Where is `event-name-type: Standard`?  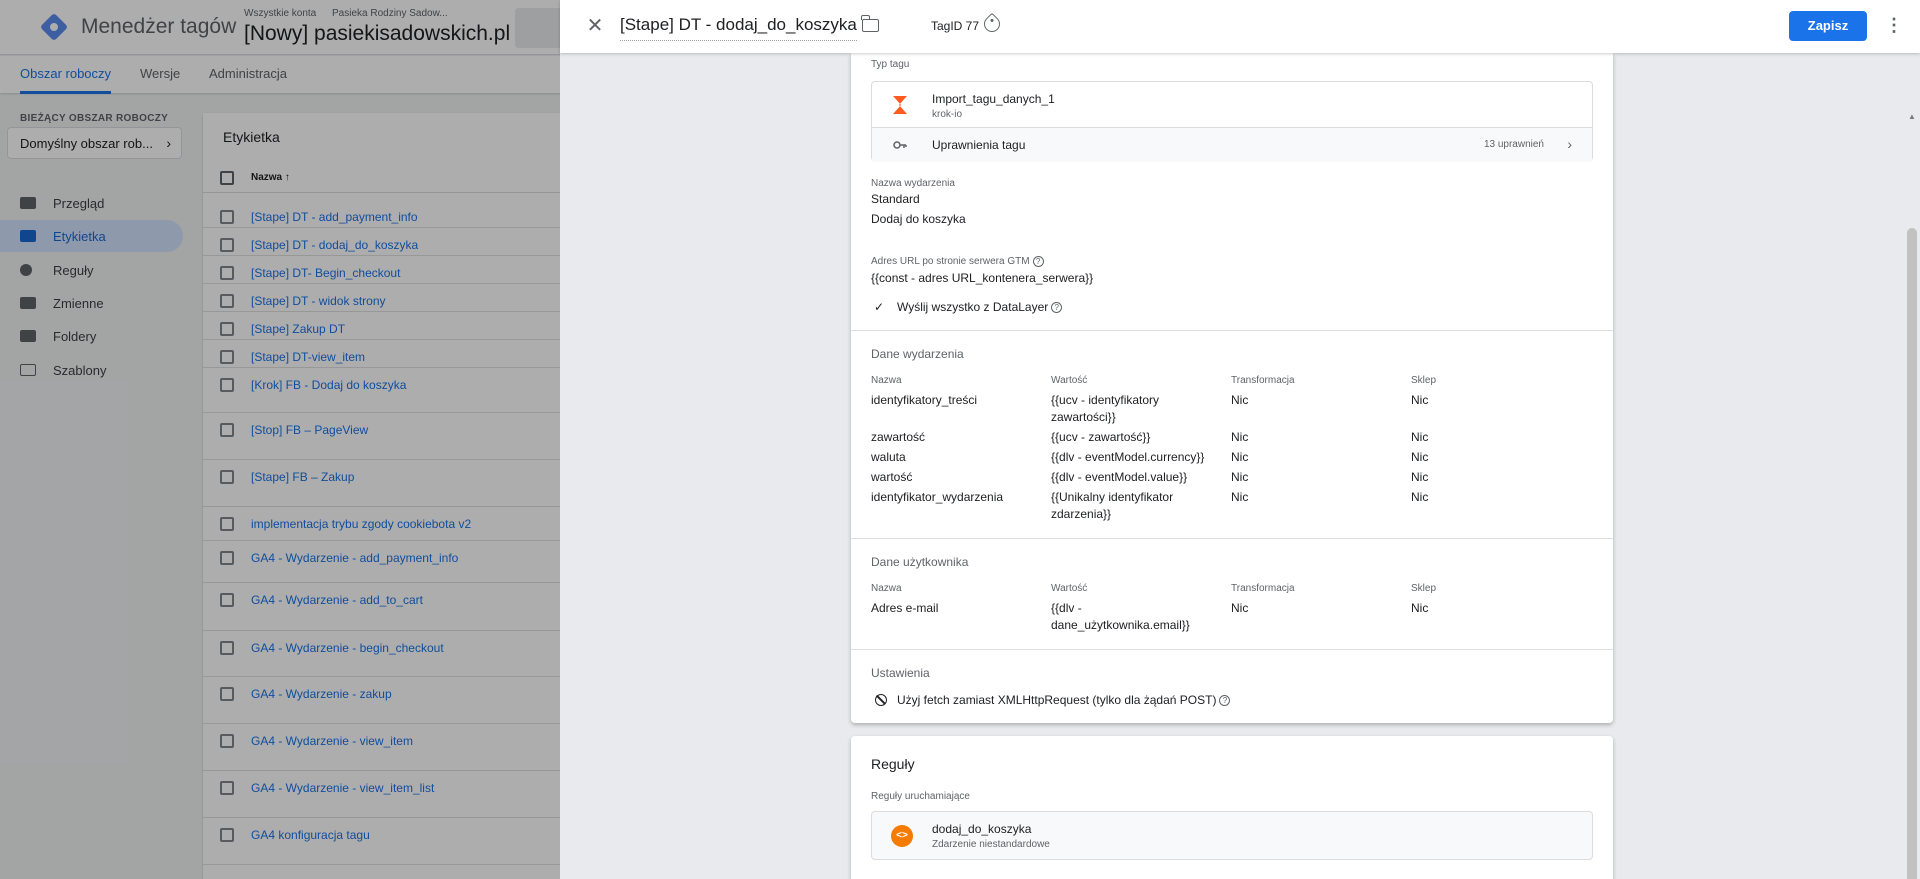 event-name-type: Standard is located at coordinates (895, 199).